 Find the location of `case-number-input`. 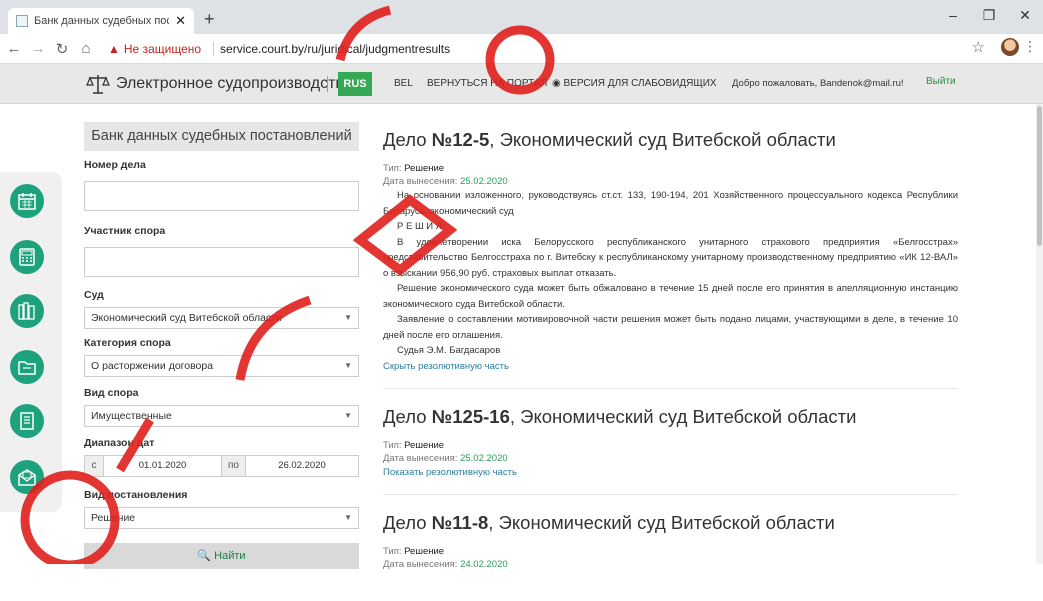

case-number-input is located at coordinates (221, 196).